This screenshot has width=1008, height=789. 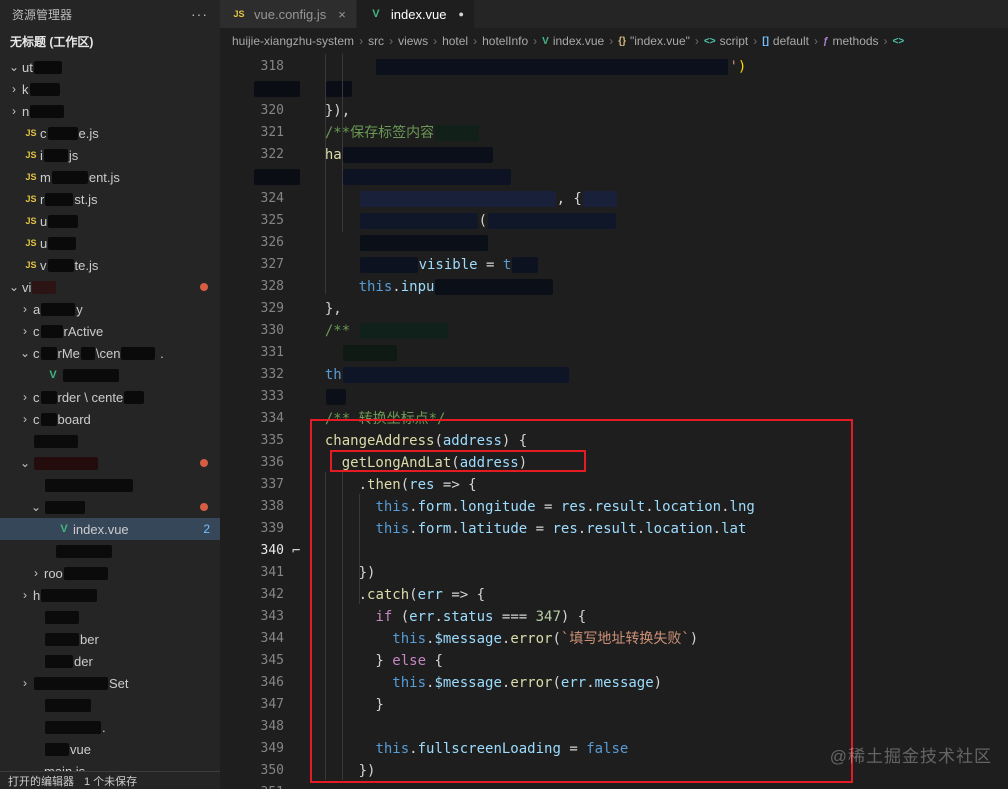 I want to click on text-segment: =, so click(x=490, y=265).